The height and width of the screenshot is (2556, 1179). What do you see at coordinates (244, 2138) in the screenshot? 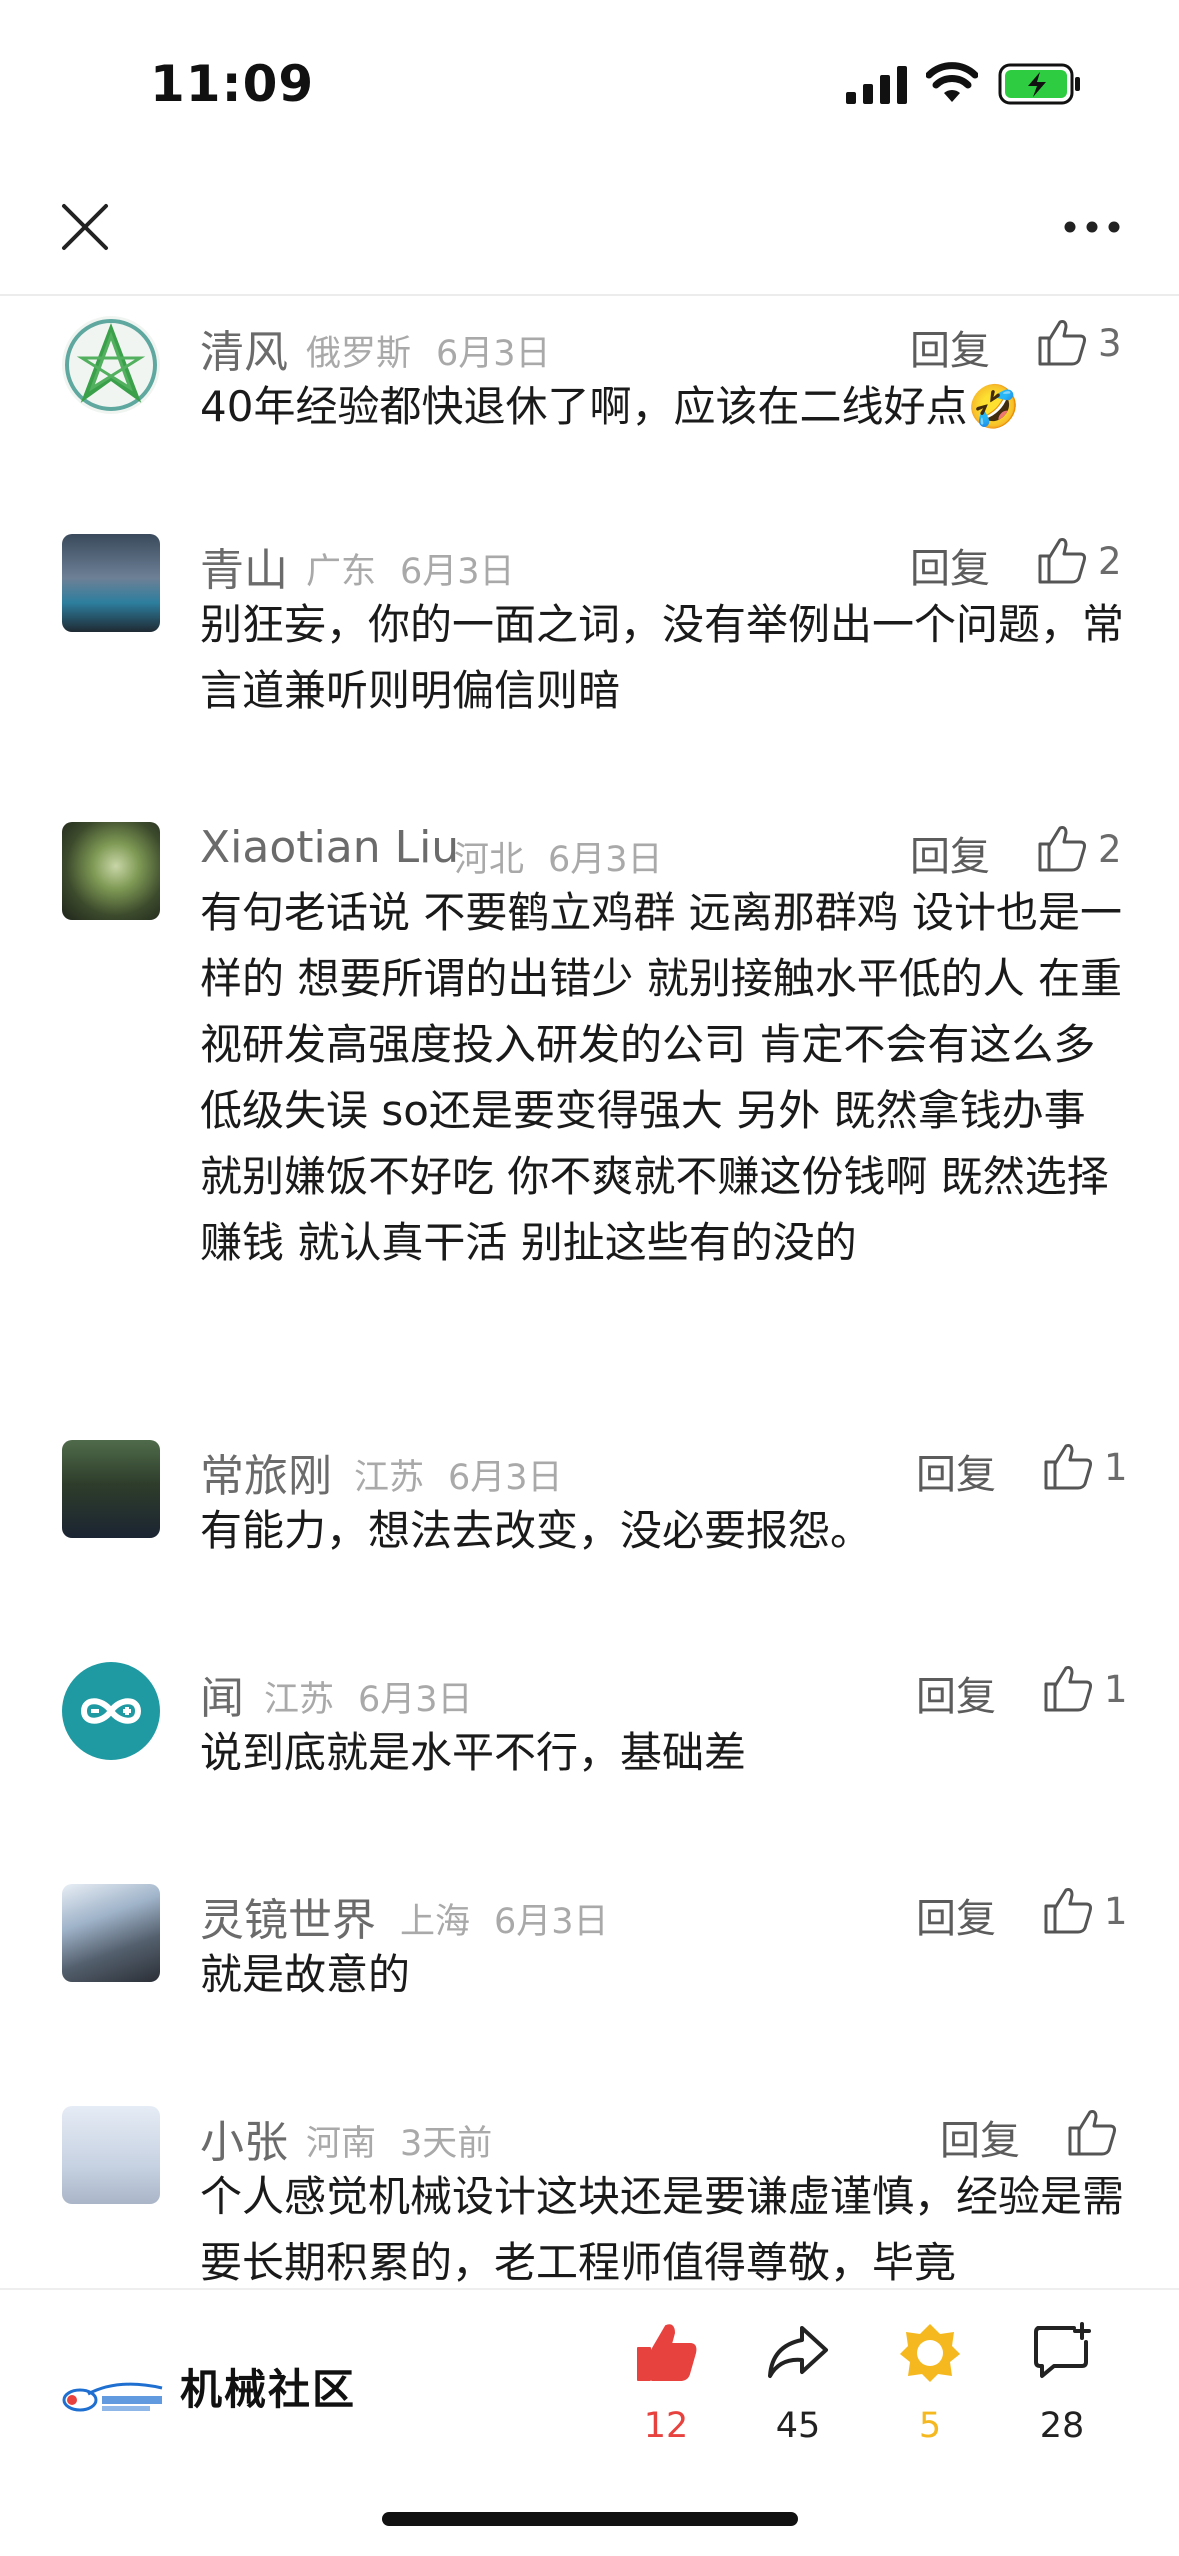
I see `comment-author: 小张` at bounding box center [244, 2138].